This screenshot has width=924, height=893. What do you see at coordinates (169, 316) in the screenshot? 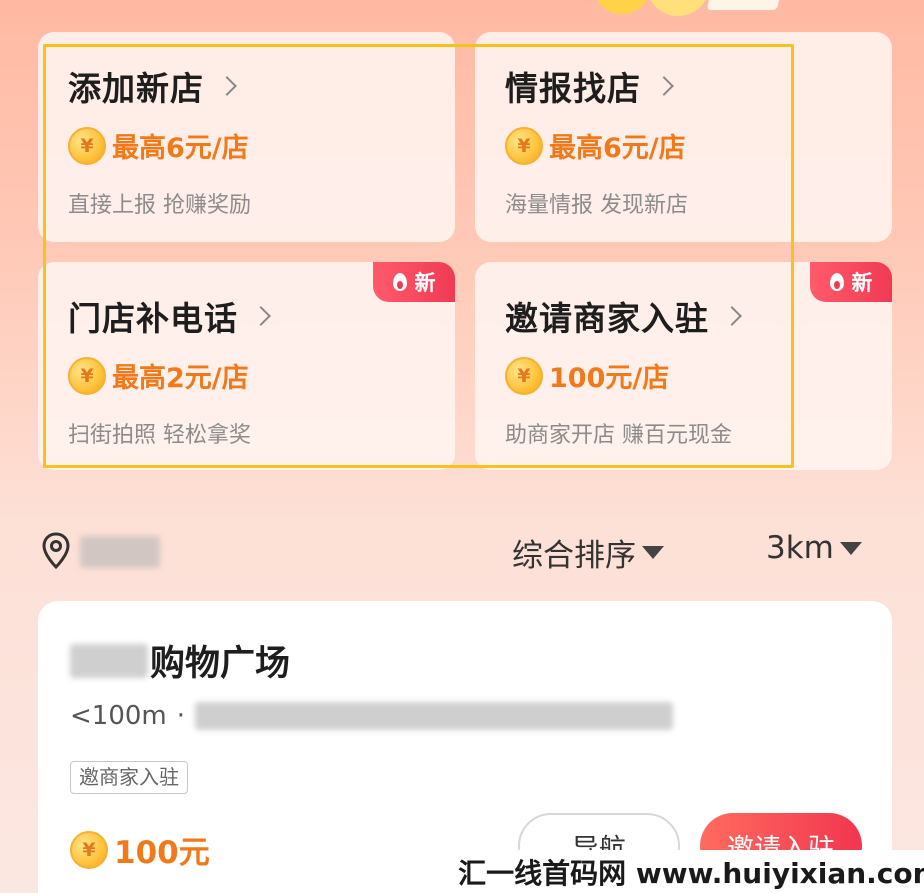
I see `task-title: 门店补电话` at bounding box center [169, 316].